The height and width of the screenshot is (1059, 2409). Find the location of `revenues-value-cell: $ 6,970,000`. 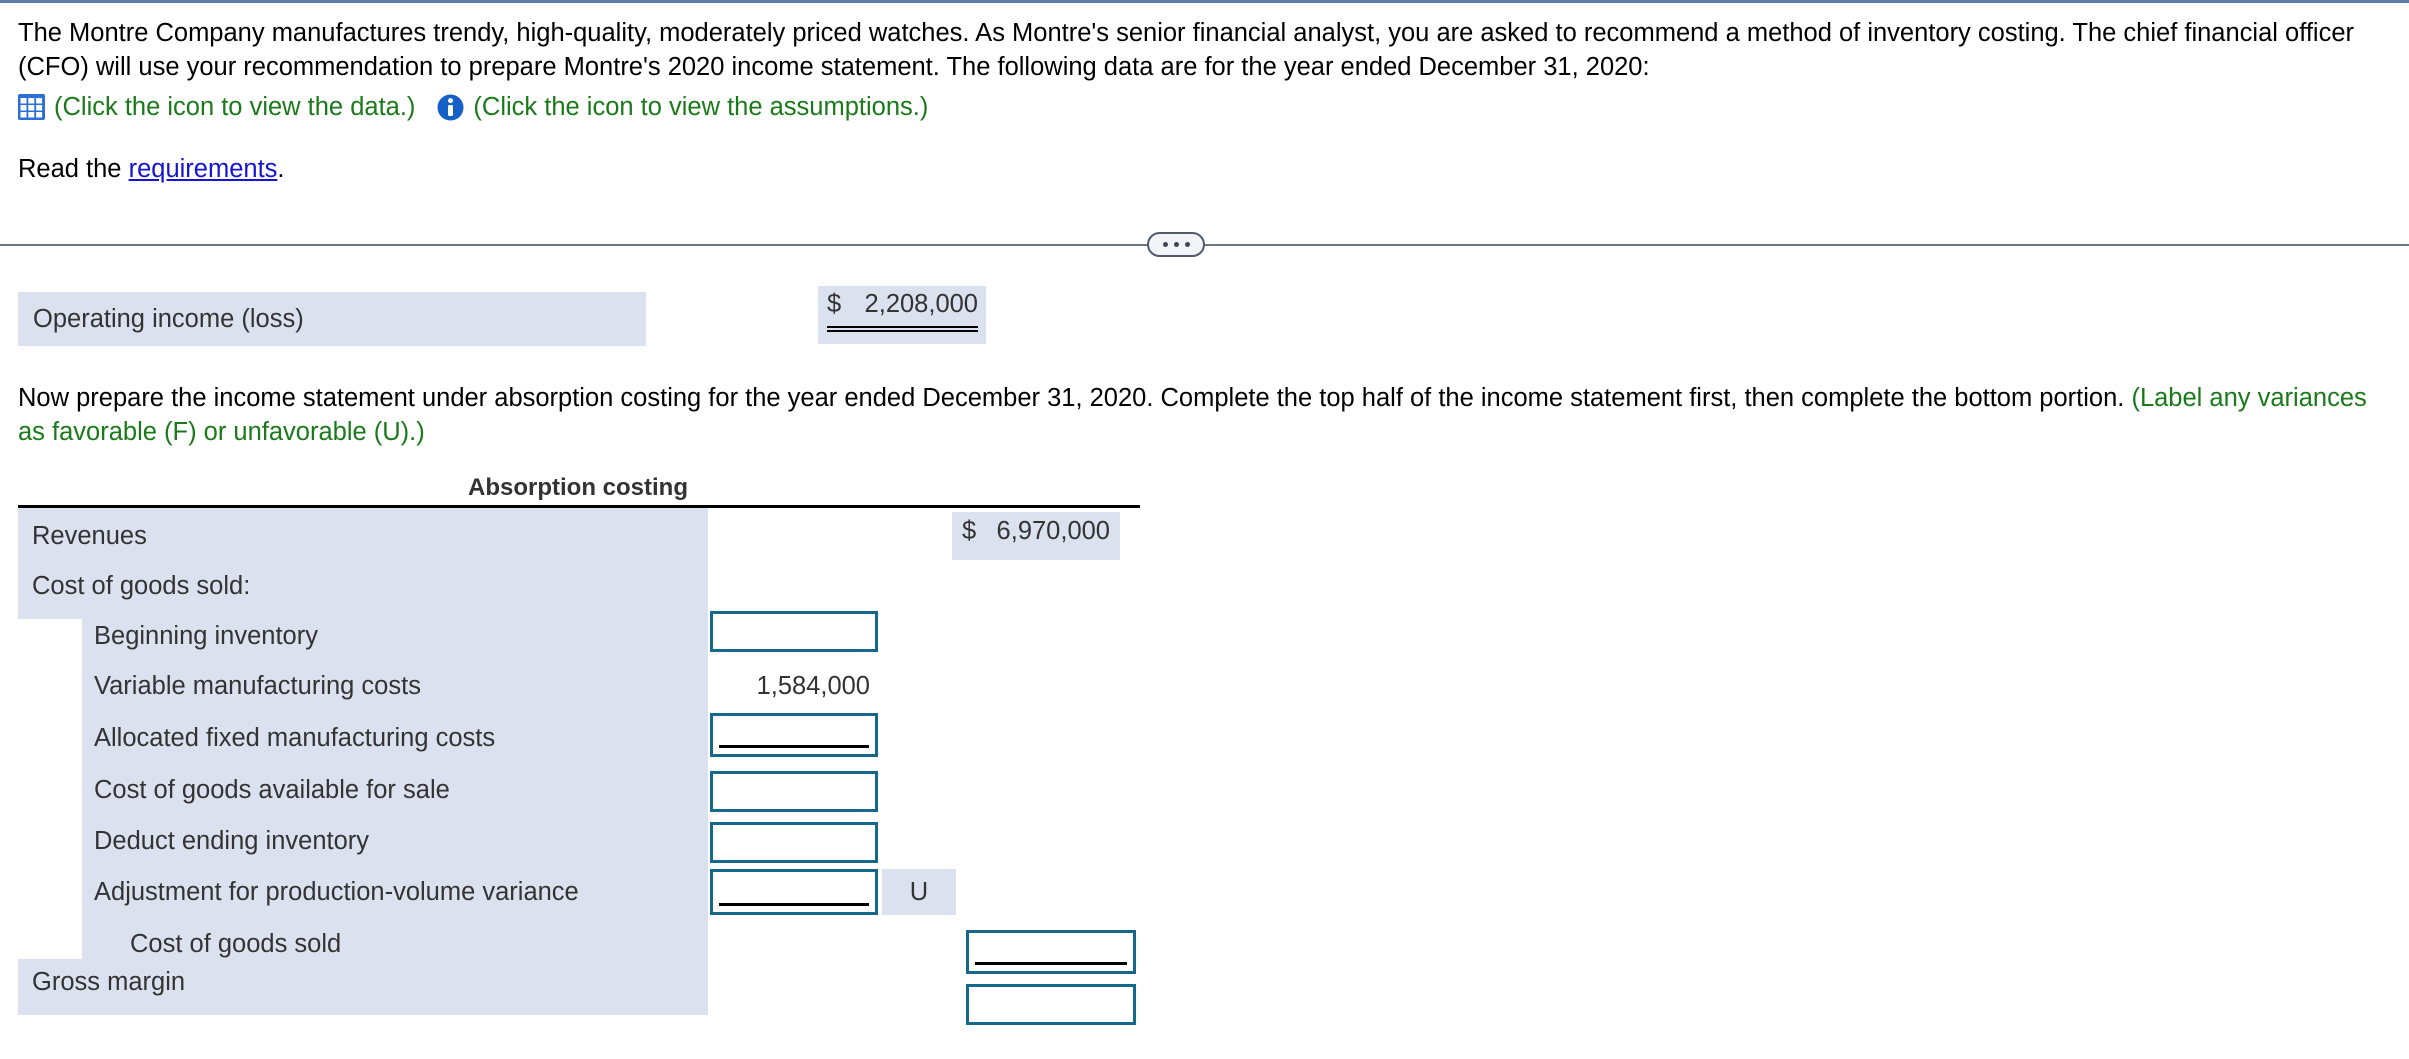

revenues-value-cell: $ 6,970,000 is located at coordinates (1036, 536).